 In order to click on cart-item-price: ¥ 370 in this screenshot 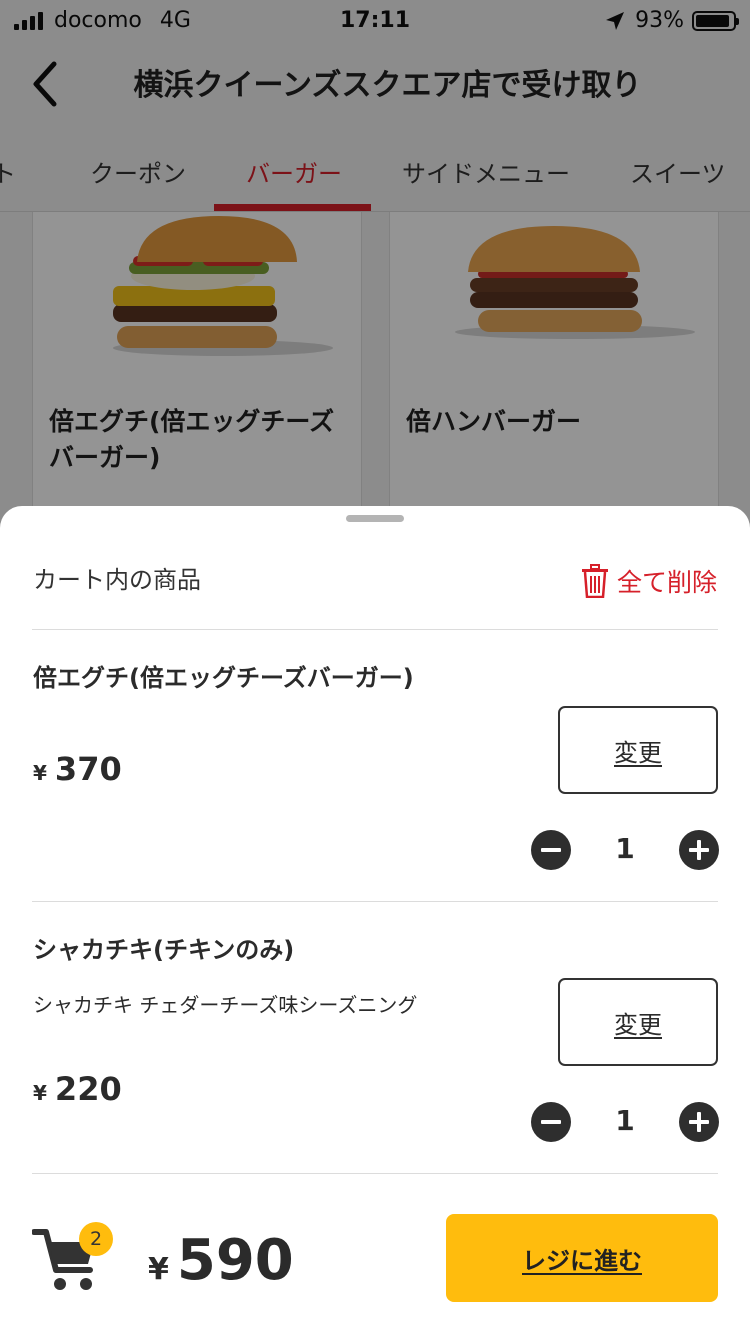, I will do `click(77, 769)`.